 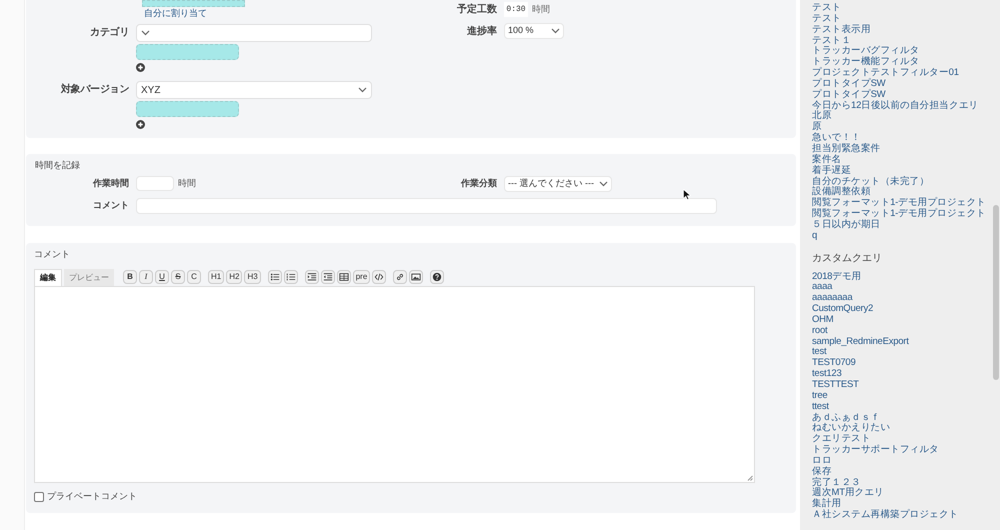 I want to click on query-link: 完了１２３, so click(x=902, y=483).